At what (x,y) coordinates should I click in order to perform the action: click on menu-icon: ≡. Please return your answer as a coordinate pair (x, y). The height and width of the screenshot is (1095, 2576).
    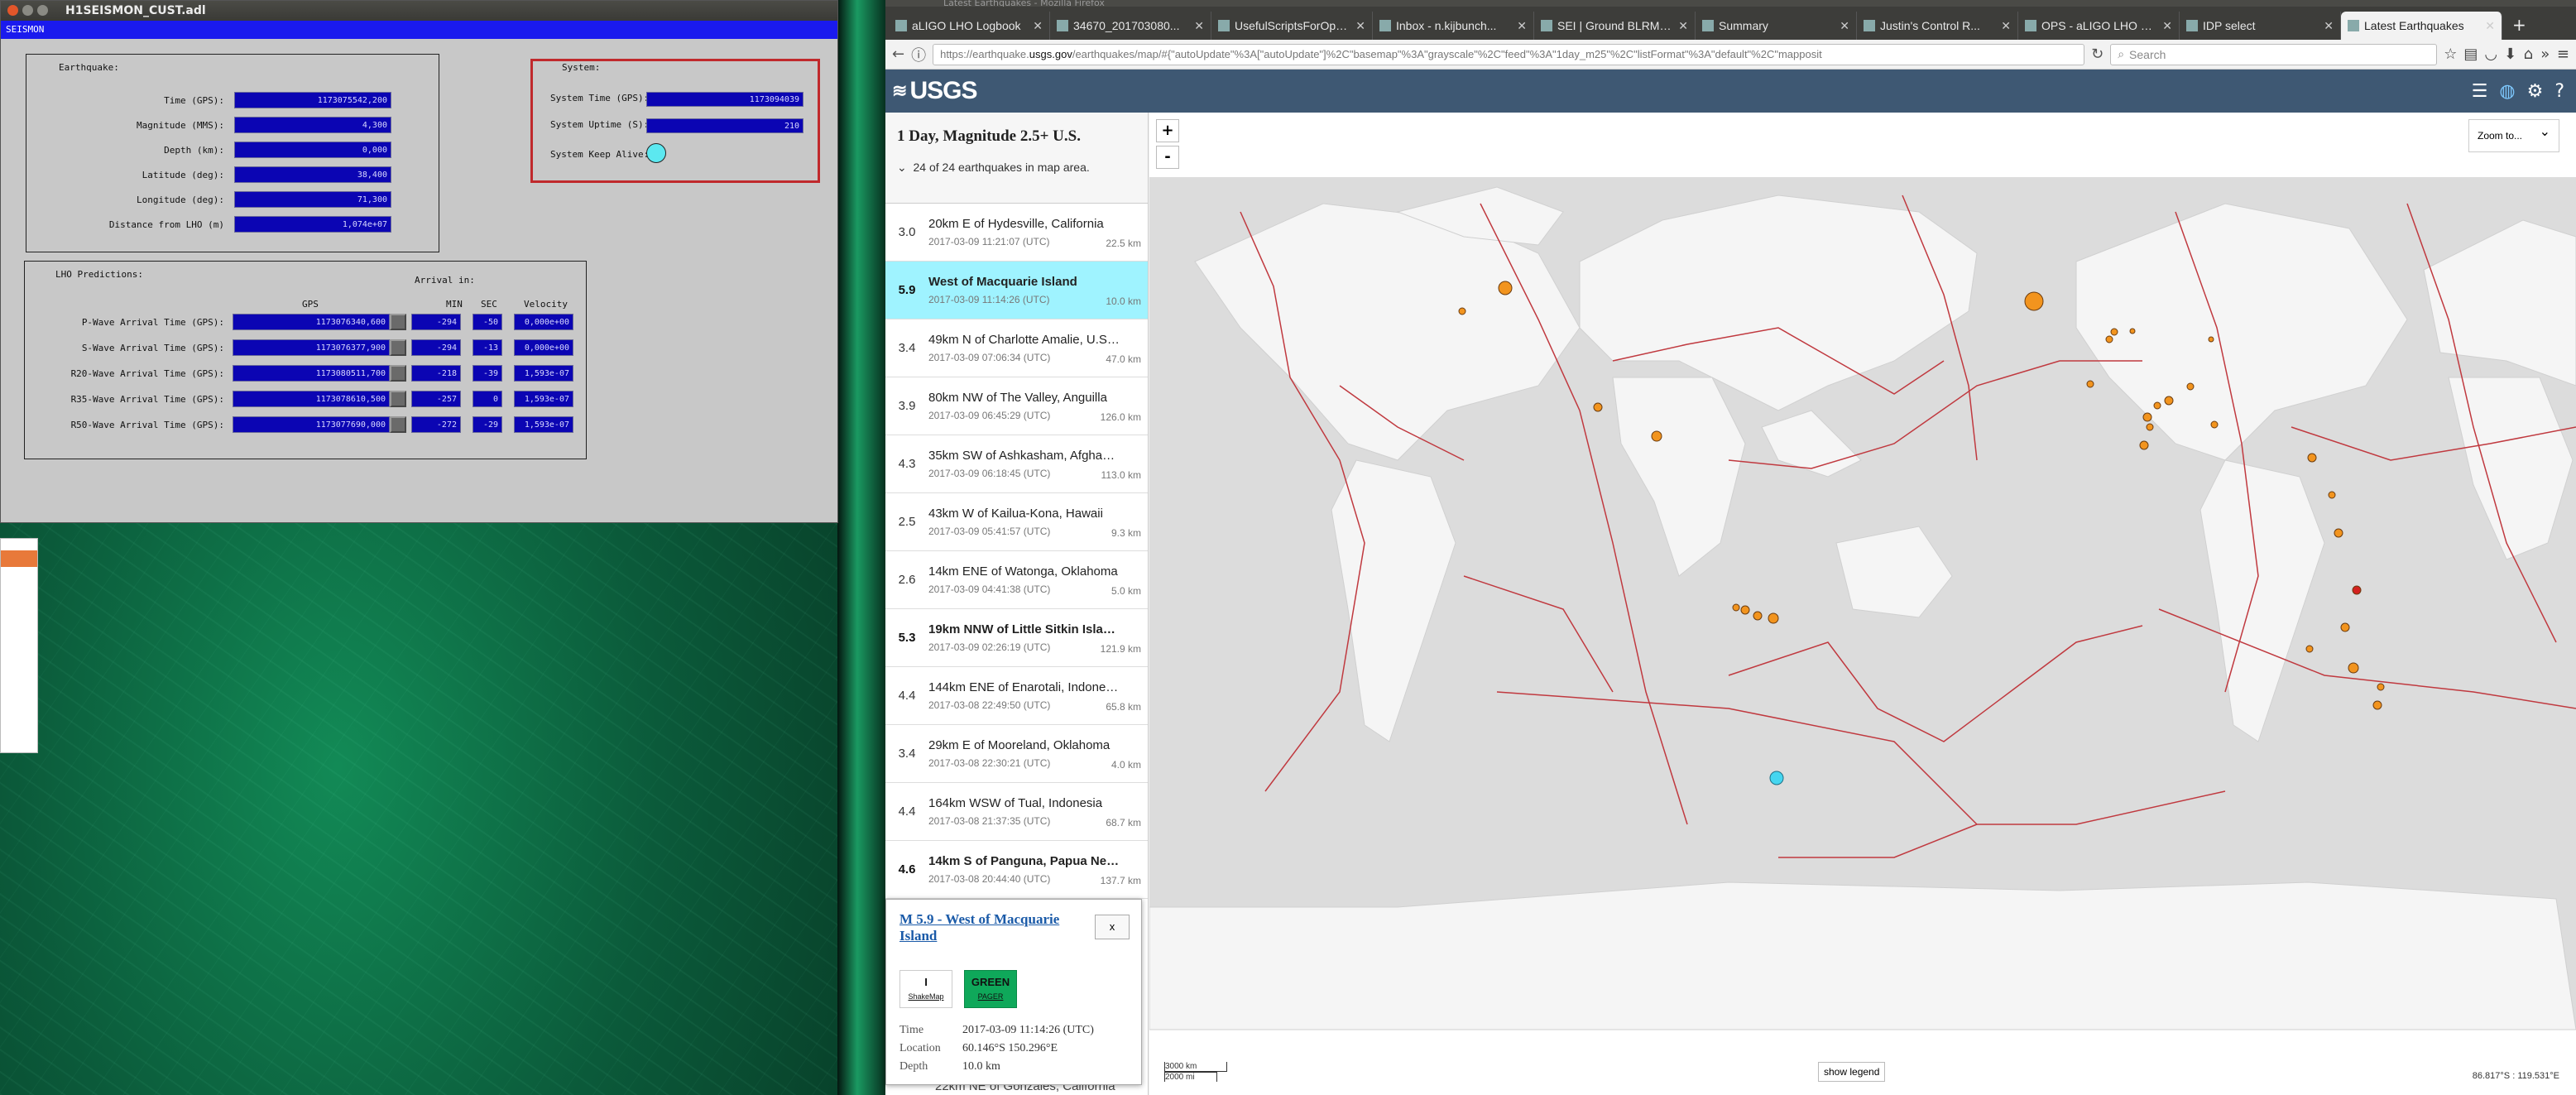
    Looking at the image, I should click on (2563, 54).